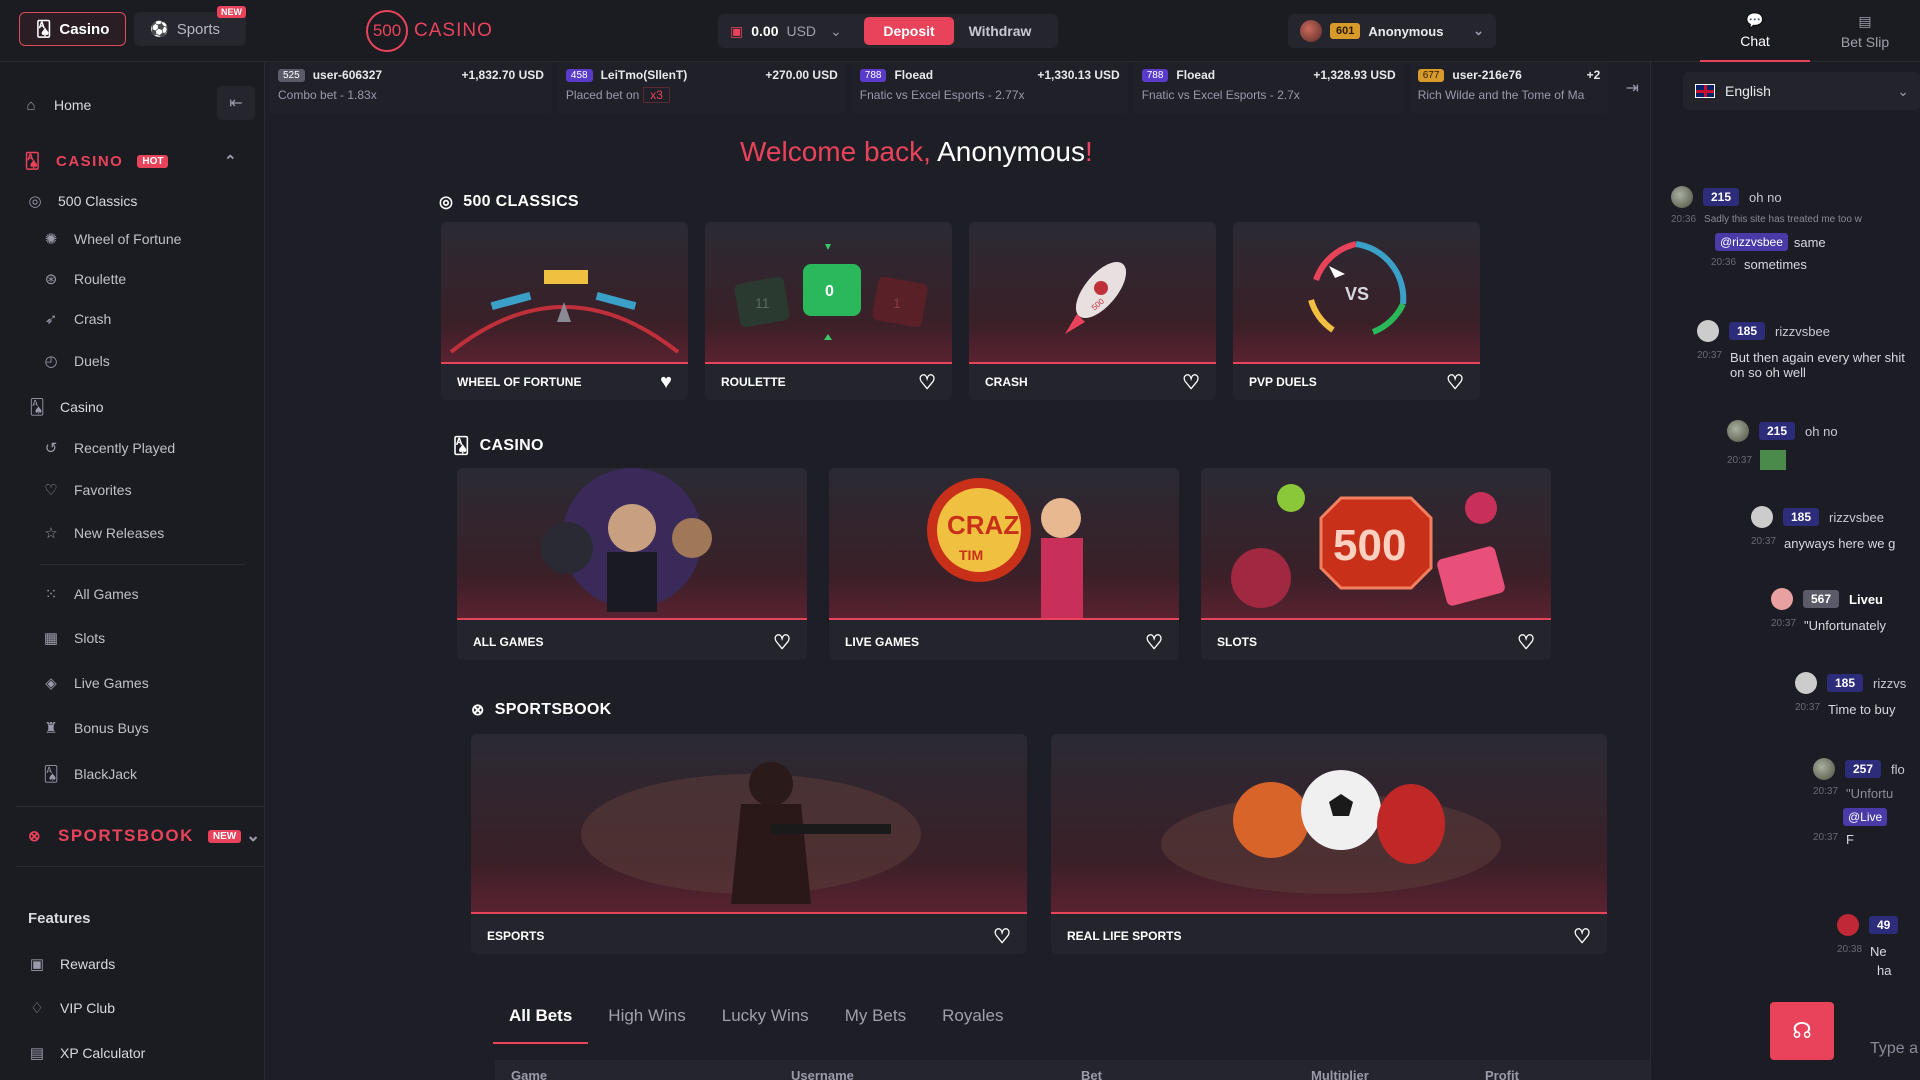 This screenshot has width=1920, height=1080. Describe the element at coordinates (579, 75) in the screenshot. I see `level-badge: 458` at that location.